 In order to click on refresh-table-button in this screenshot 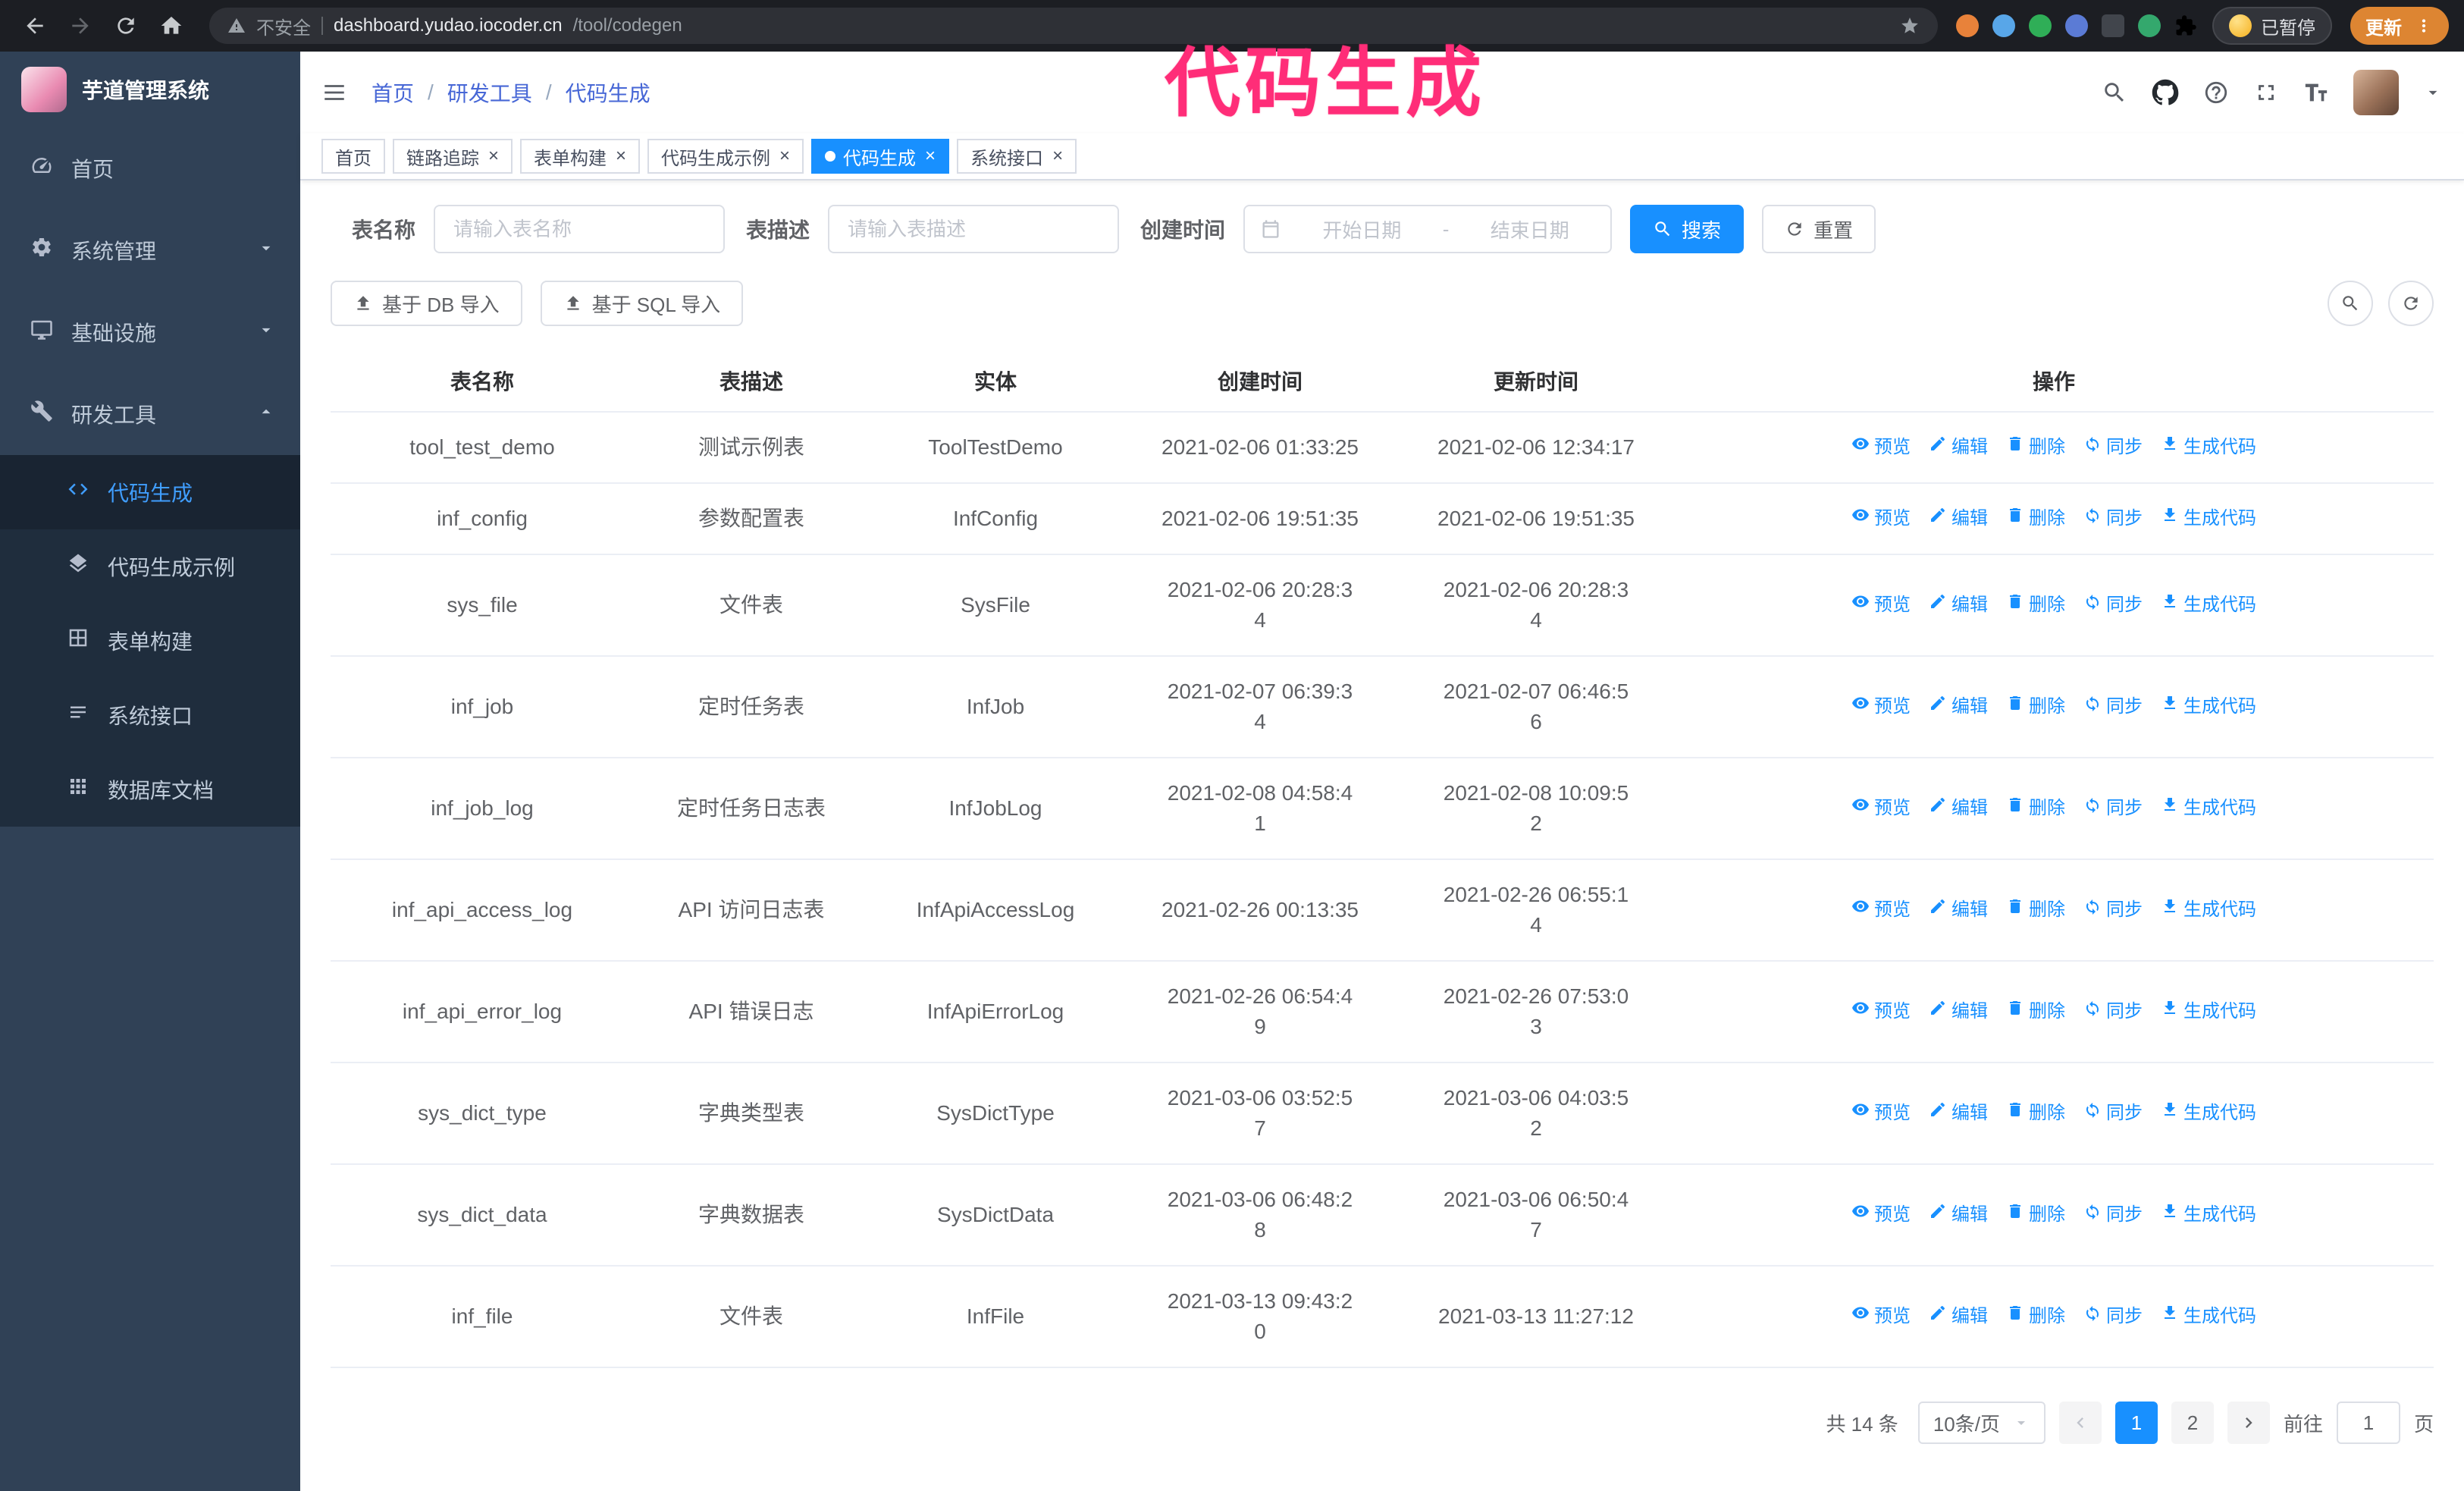, I will do `click(2411, 303)`.